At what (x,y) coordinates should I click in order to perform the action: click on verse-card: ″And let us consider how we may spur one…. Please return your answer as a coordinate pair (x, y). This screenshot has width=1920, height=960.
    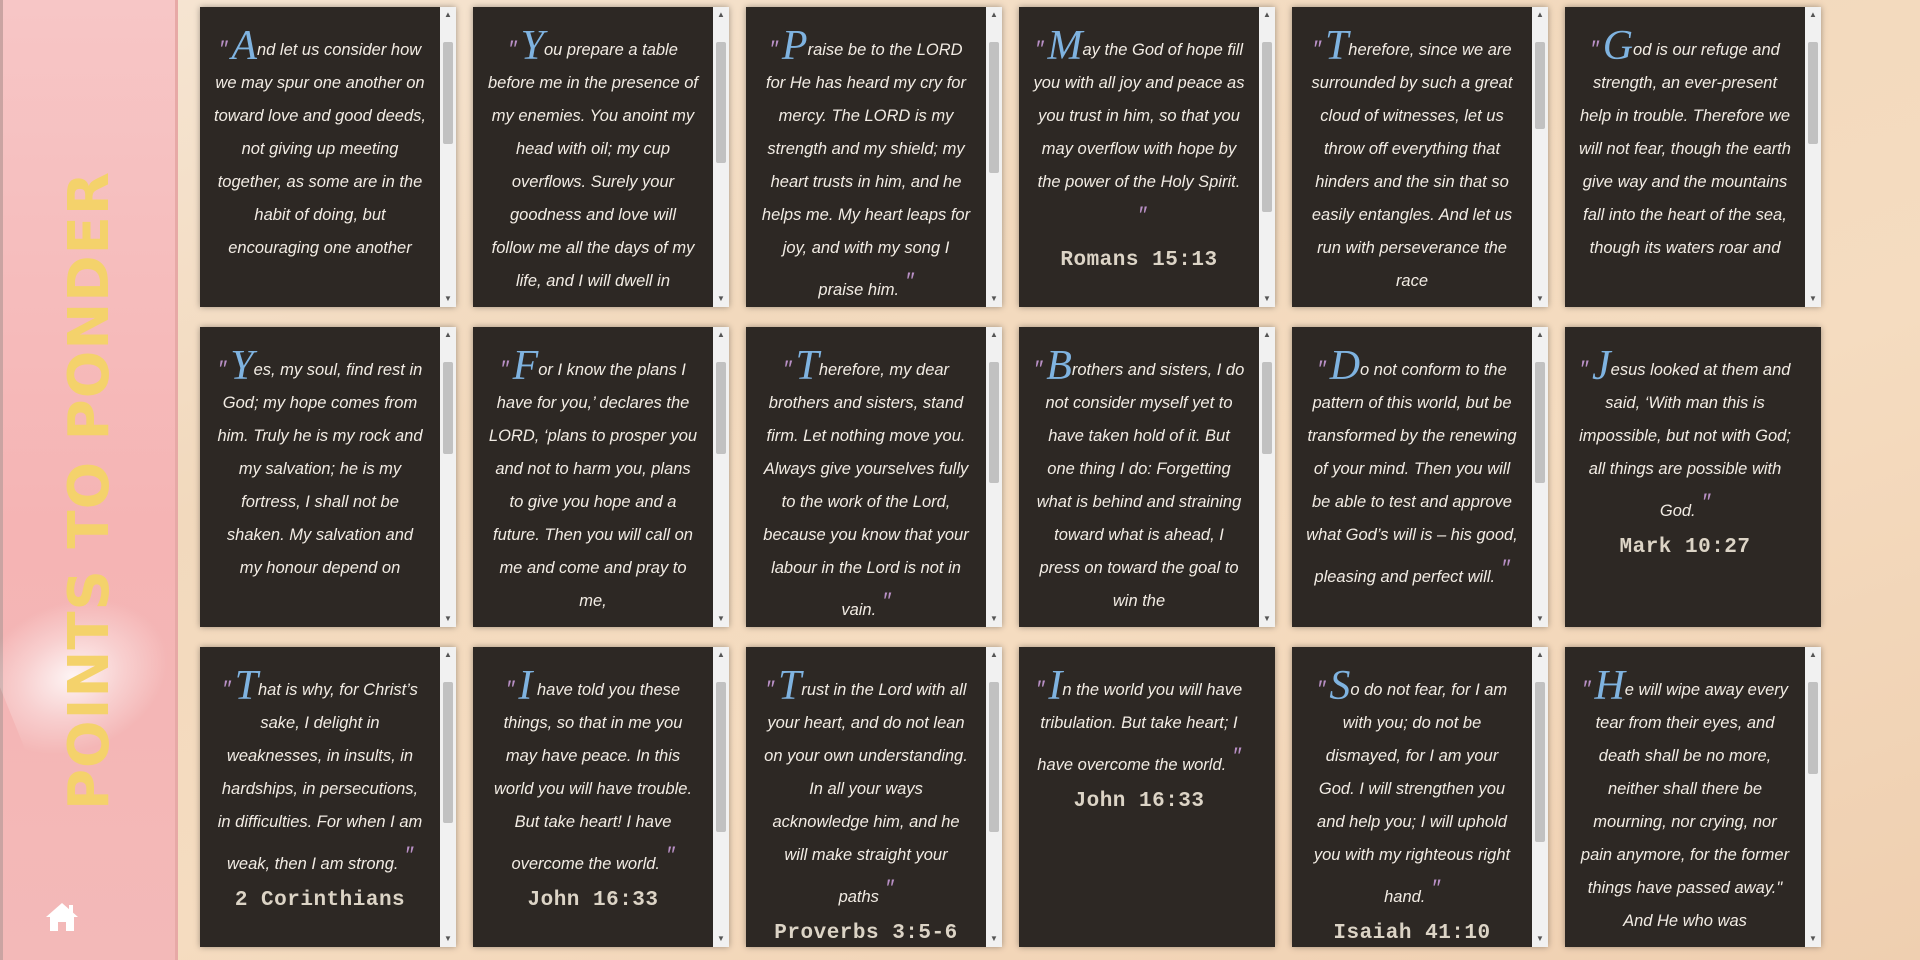
    Looking at the image, I should click on (328, 157).